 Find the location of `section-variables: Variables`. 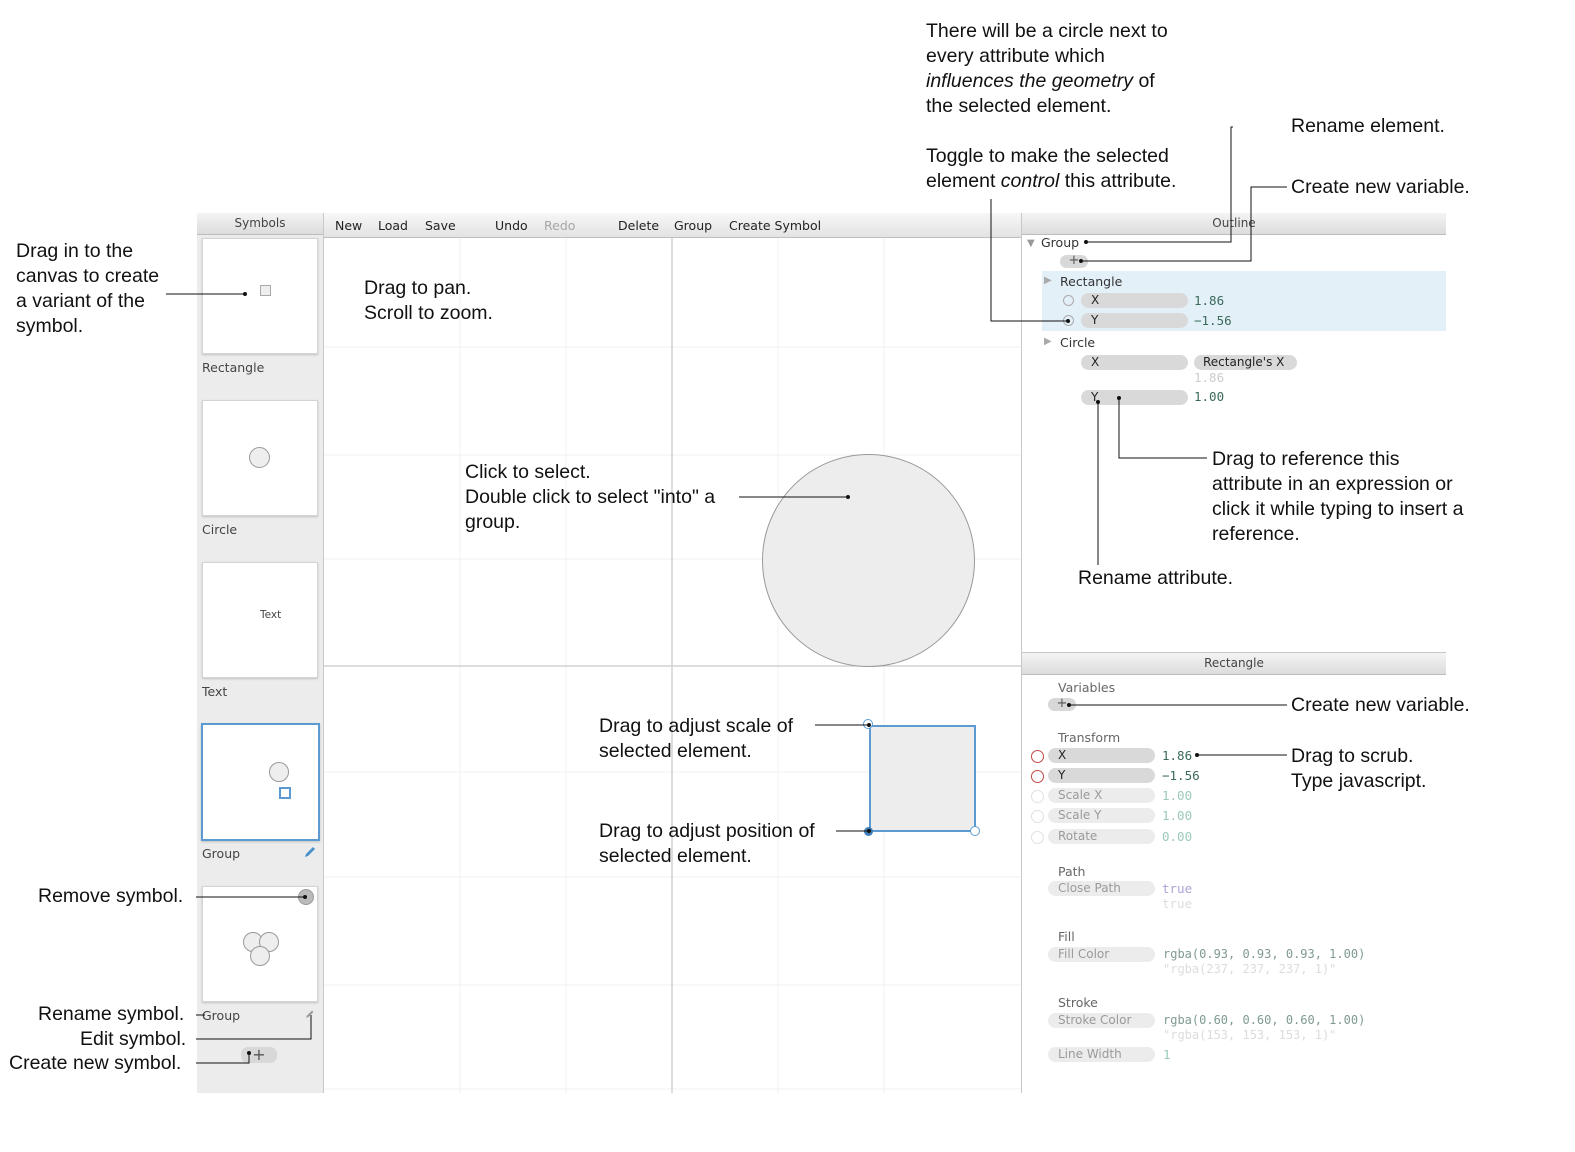

section-variables: Variables is located at coordinates (1087, 687).